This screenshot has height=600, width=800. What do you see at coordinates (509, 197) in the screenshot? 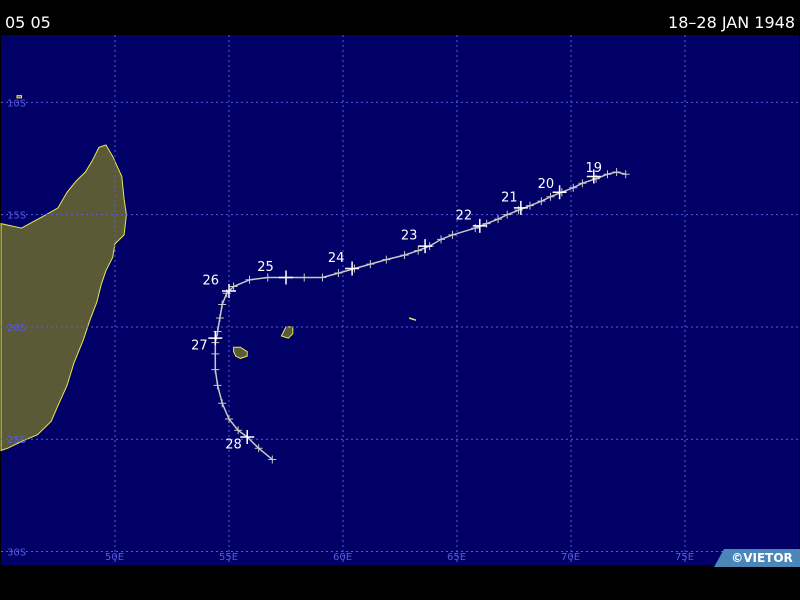
I see `day-label: 21` at bounding box center [509, 197].